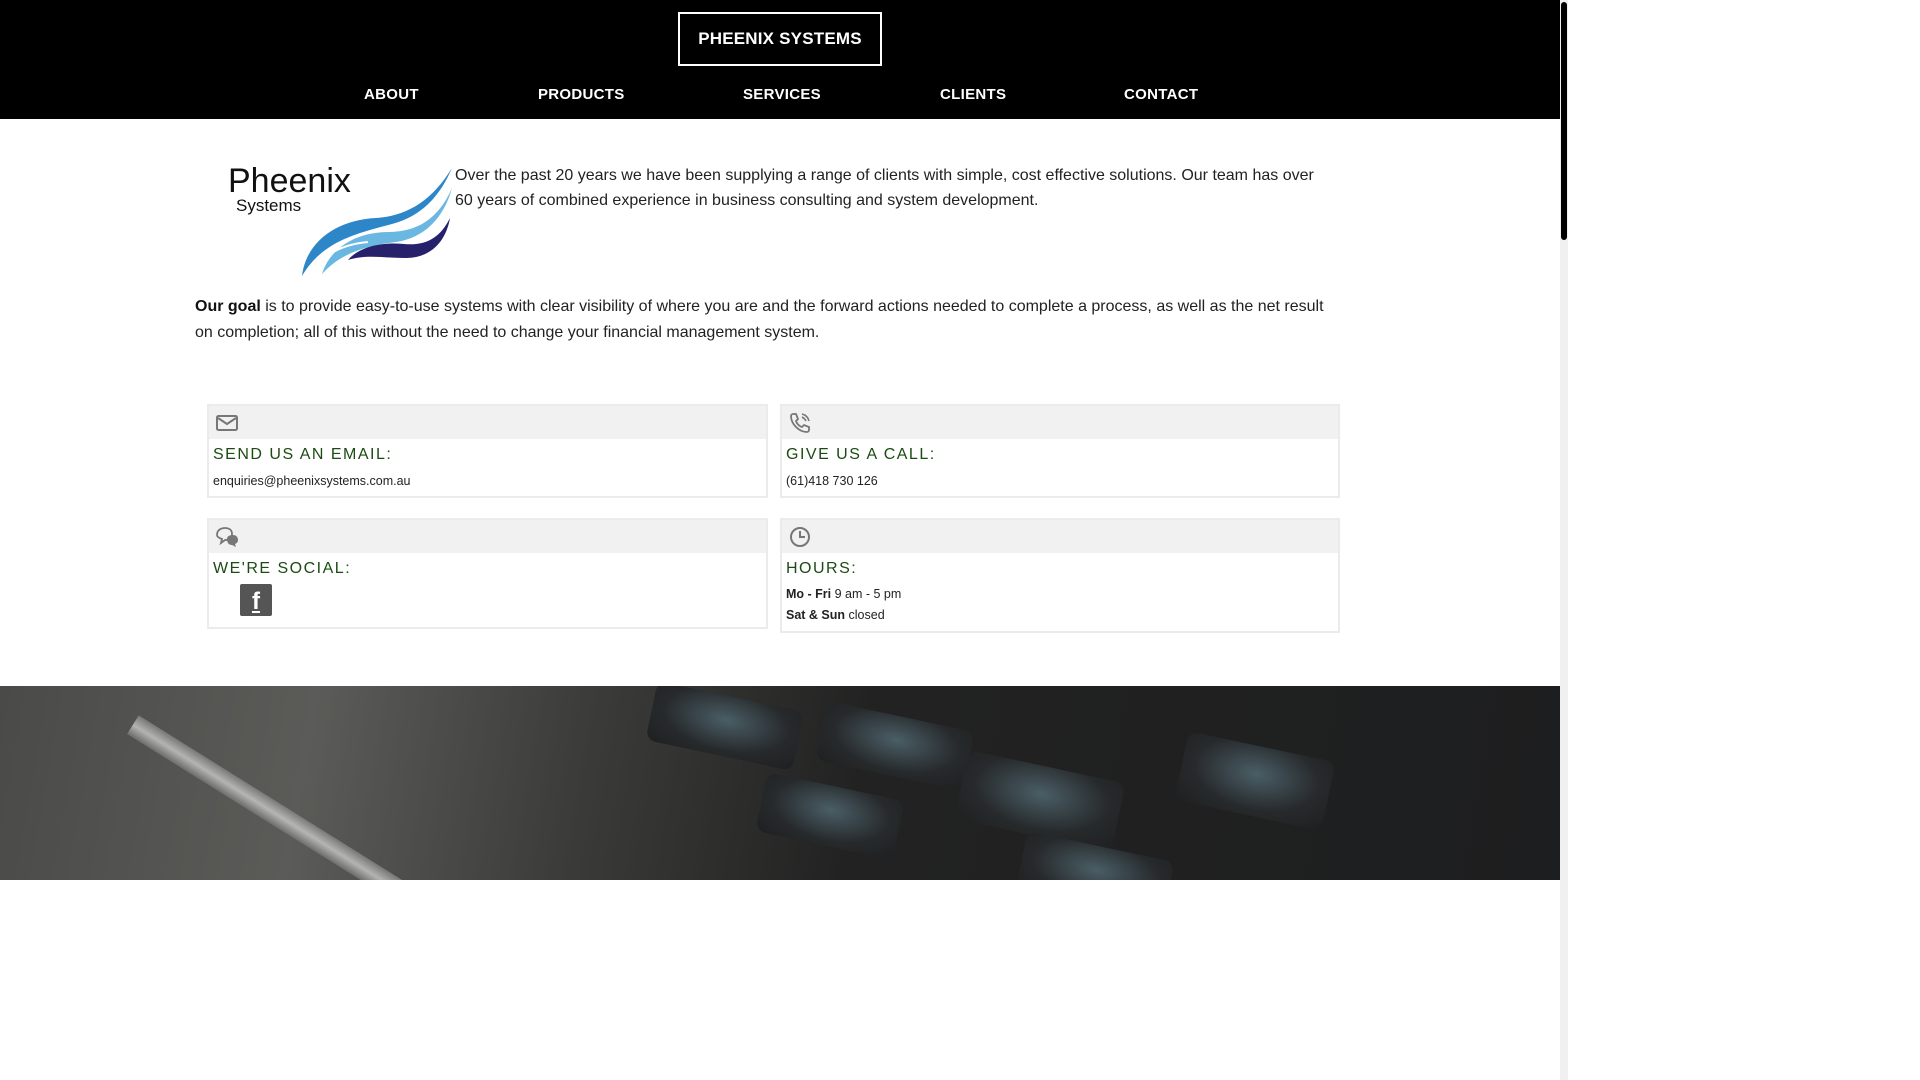  I want to click on logo-wordmark: Pheenix, so click(289, 181).